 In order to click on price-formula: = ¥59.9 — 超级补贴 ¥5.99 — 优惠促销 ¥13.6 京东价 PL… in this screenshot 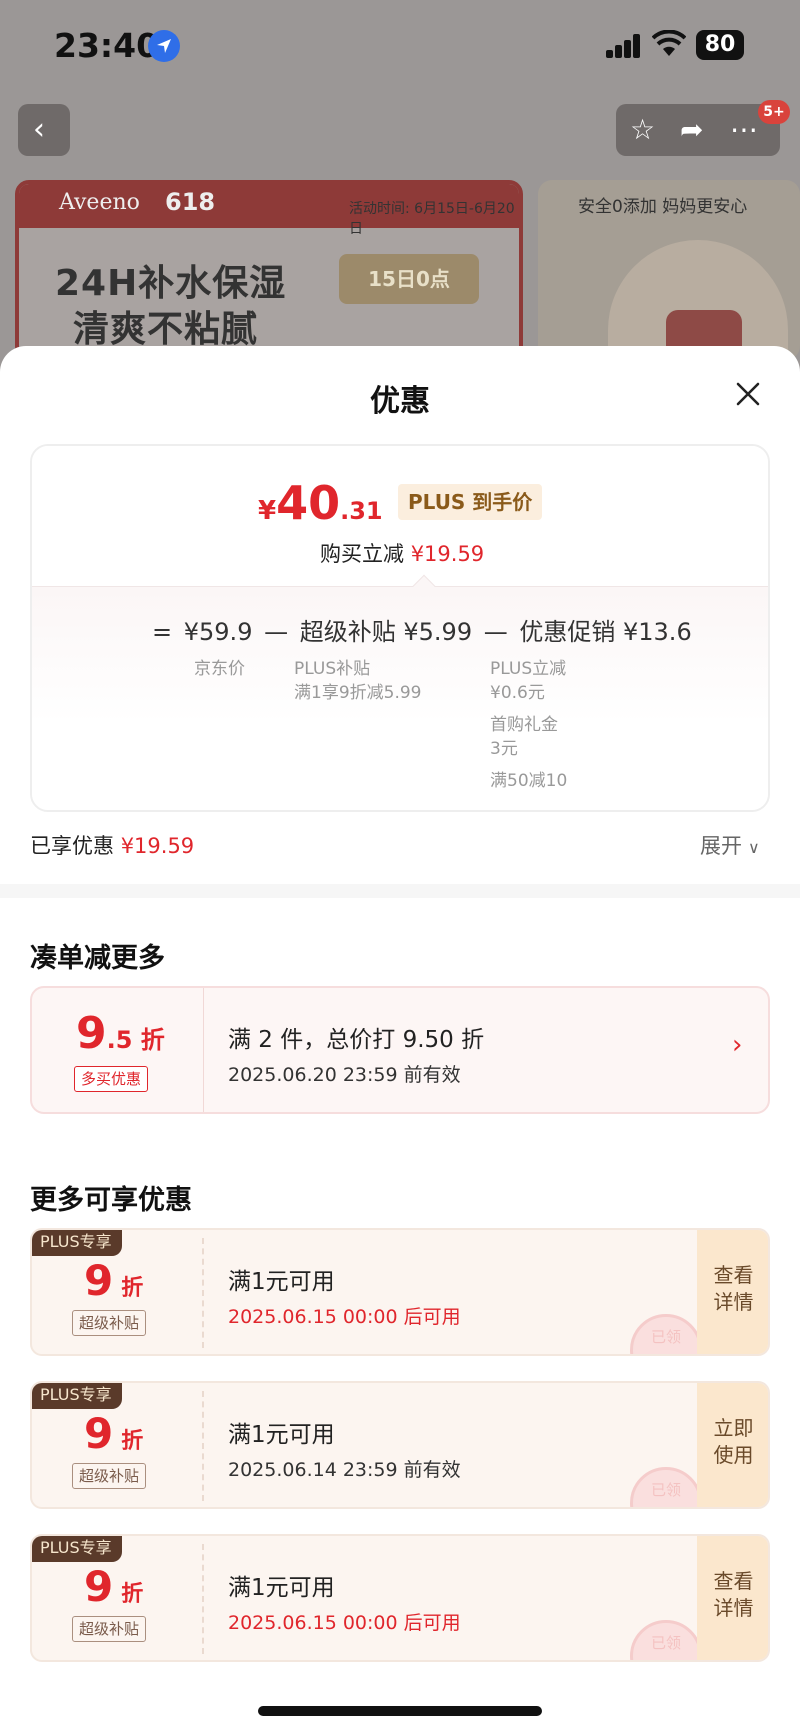, I will do `click(400, 698)`.